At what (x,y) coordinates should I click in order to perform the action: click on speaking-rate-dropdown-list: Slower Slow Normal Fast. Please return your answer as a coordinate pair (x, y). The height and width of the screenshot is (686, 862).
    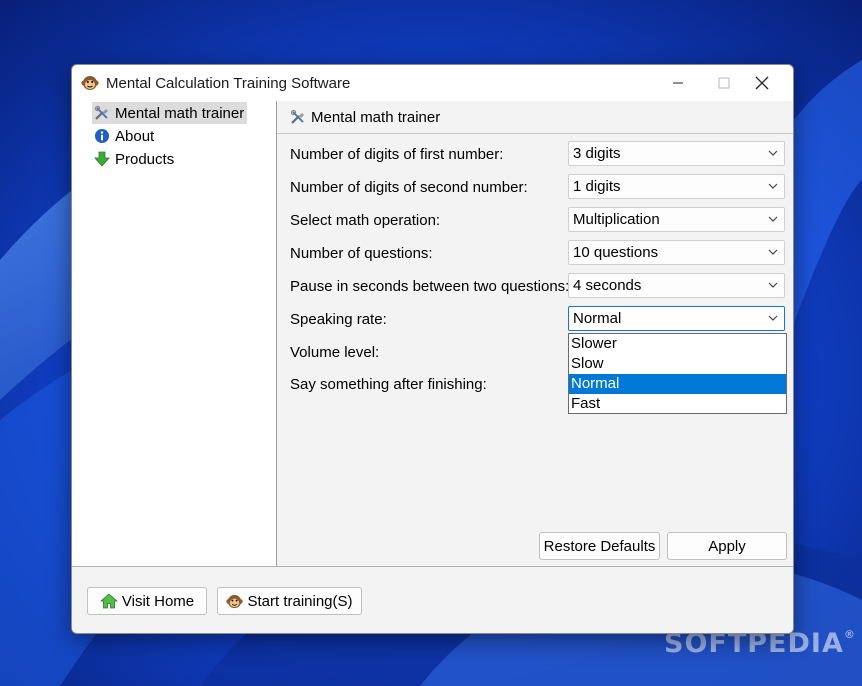
    Looking at the image, I should click on (677, 373).